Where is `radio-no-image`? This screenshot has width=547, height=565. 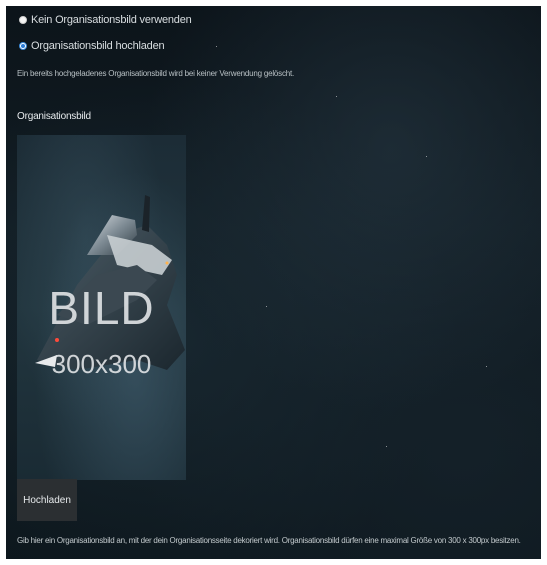 radio-no-image is located at coordinates (23, 20).